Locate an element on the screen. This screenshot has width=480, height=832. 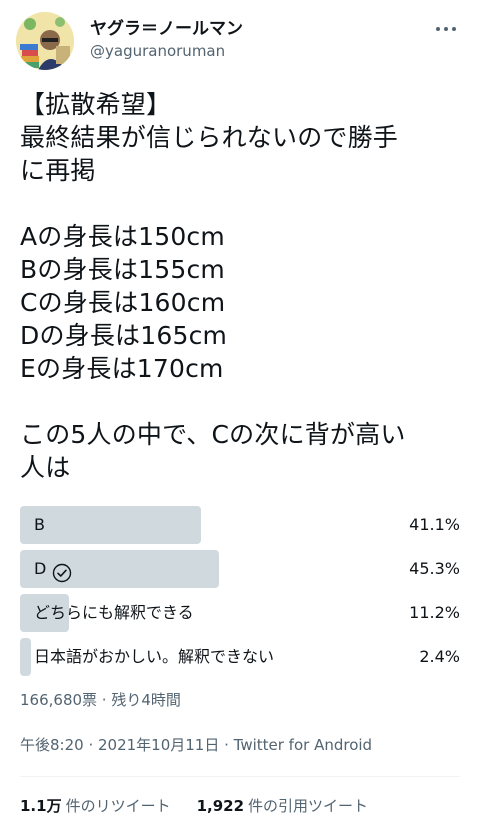
poll-option-percent: 11.2% is located at coordinates (434, 612).